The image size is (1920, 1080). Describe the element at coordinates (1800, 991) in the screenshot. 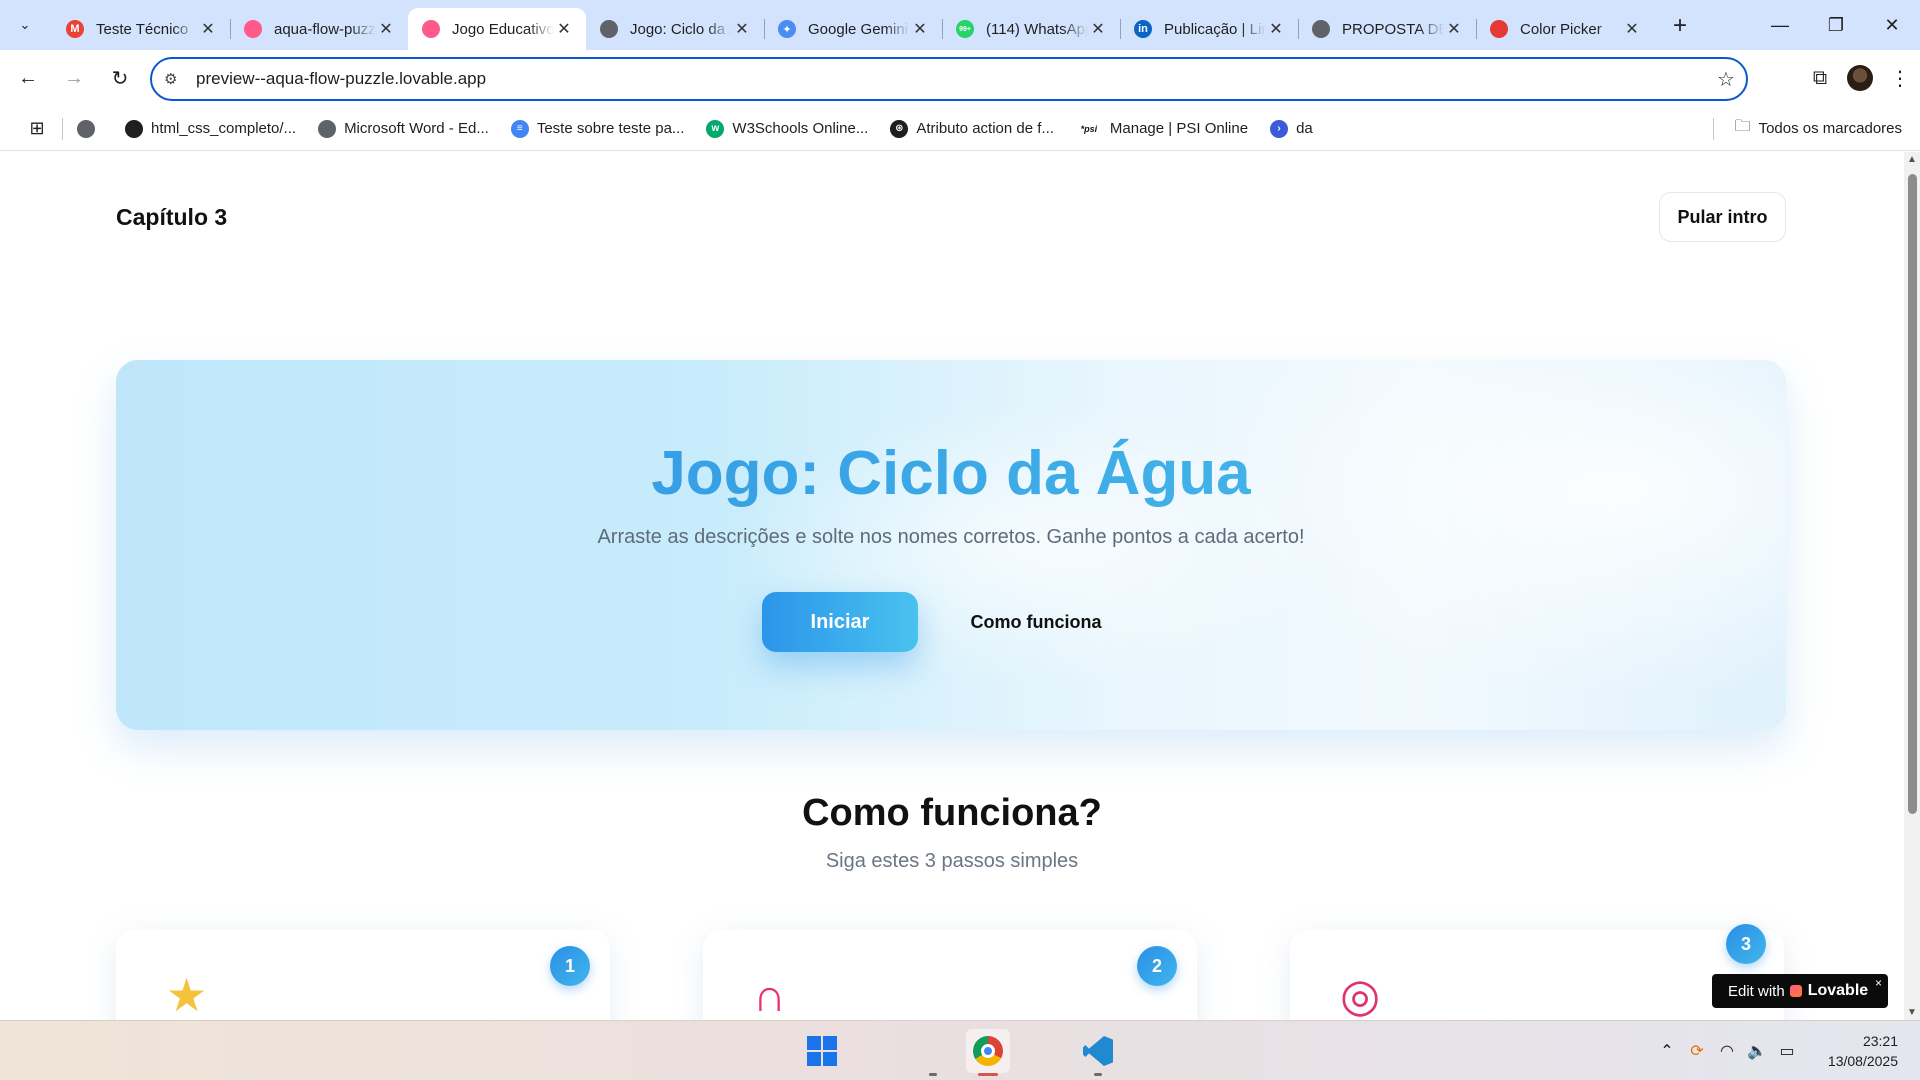

I see `edit-with-lovable-badge: Edit with Lovable ×` at that location.